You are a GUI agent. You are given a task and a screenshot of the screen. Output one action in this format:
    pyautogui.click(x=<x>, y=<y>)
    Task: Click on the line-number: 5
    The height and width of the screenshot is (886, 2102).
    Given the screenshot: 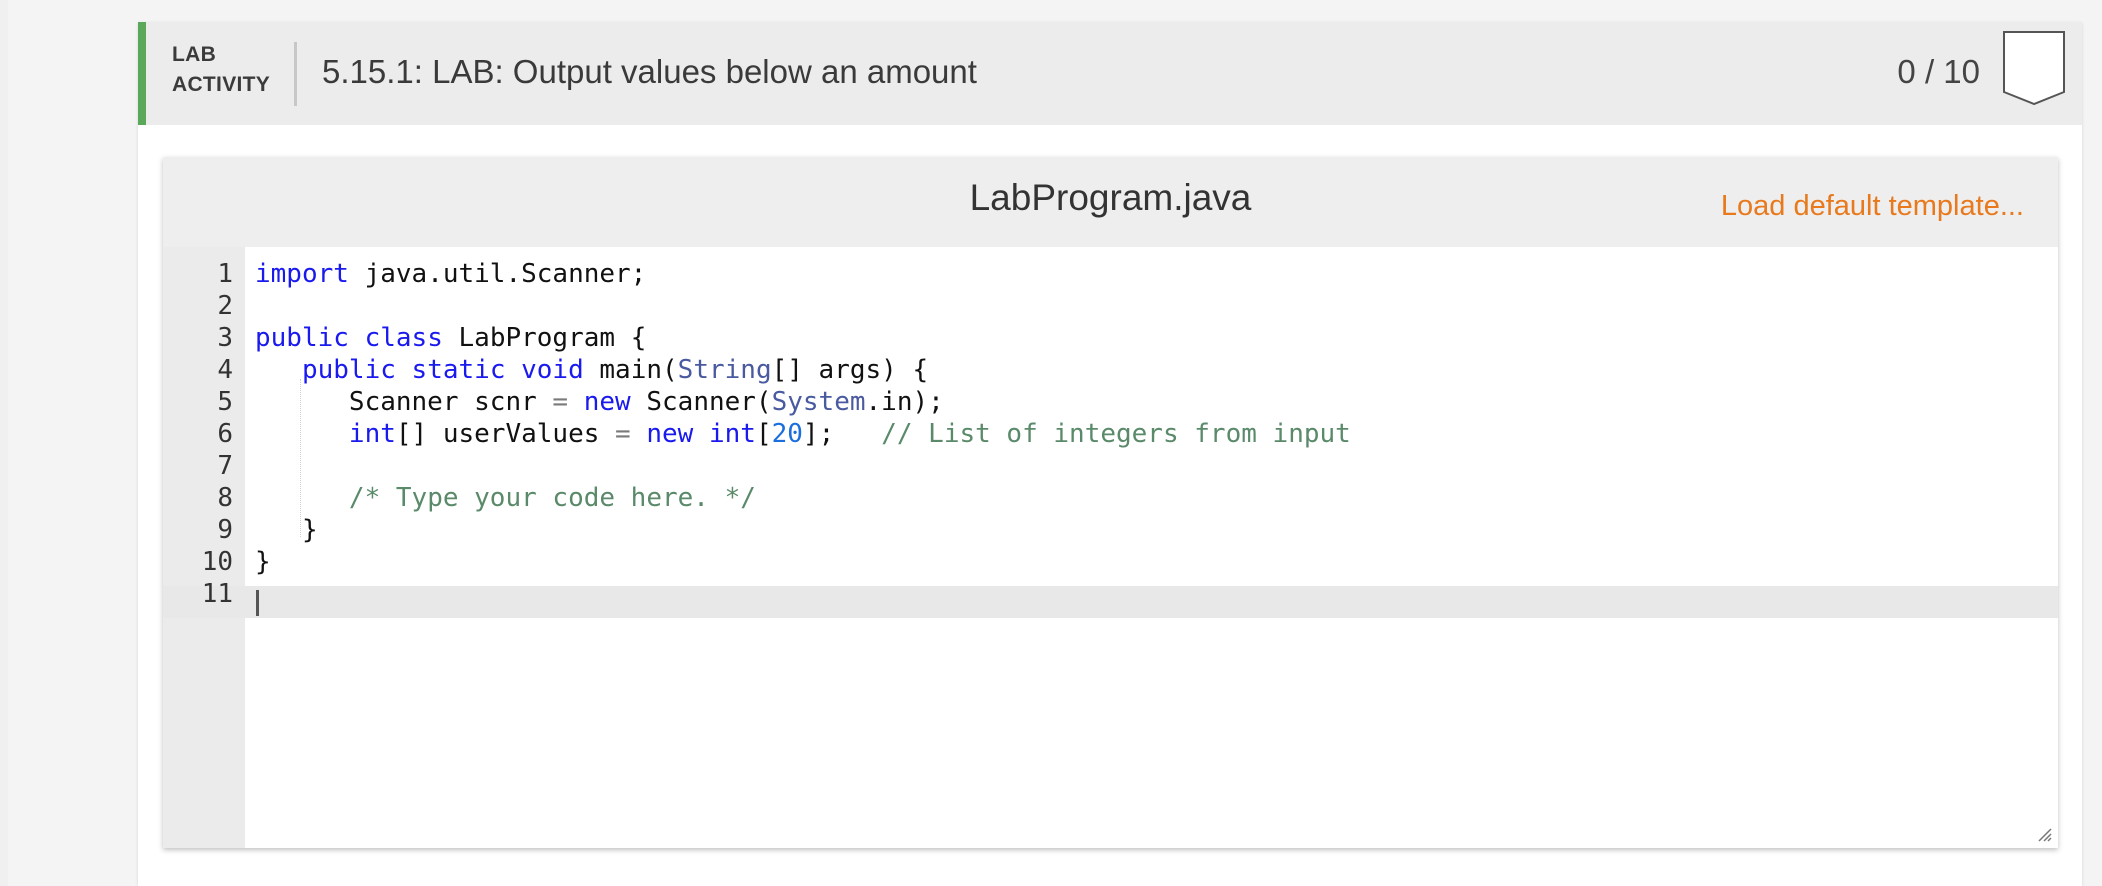 What is the action you would take?
    pyautogui.click(x=225, y=402)
    